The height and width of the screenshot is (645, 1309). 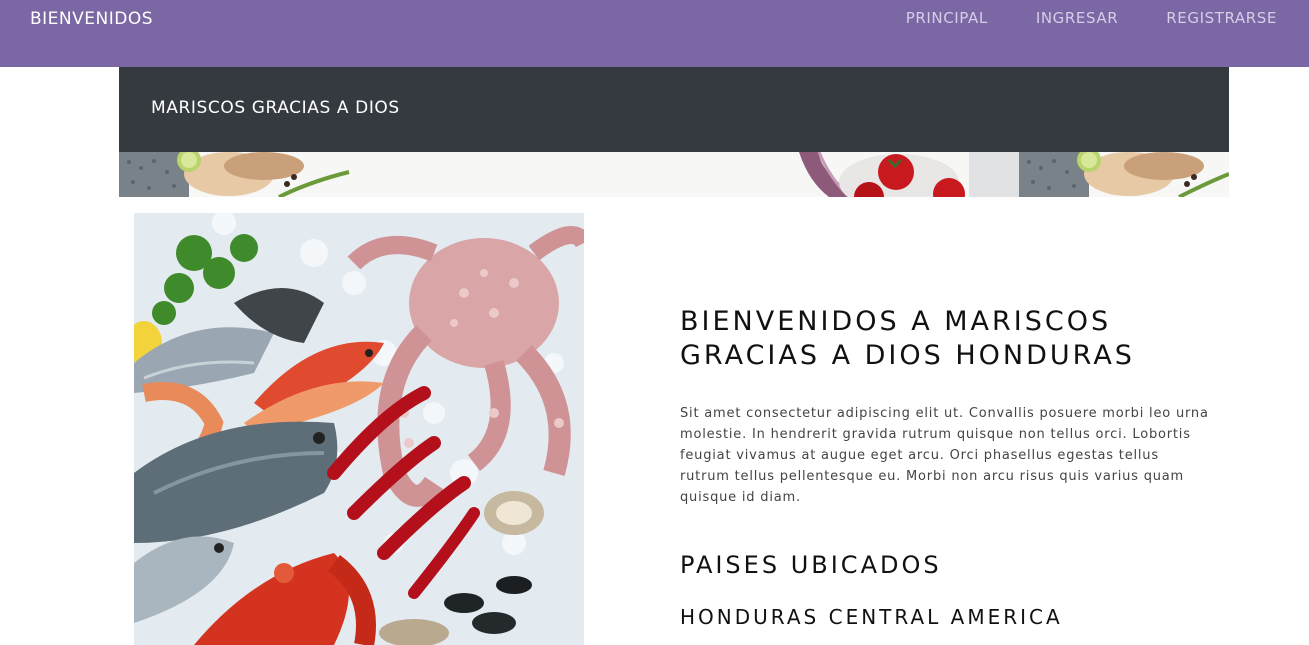 I want to click on banner-image, so click(x=674, y=174).